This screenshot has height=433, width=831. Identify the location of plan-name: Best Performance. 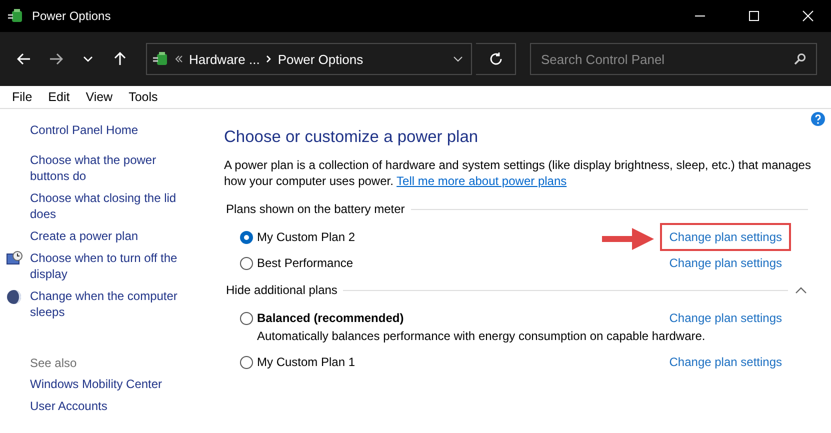
(305, 263).